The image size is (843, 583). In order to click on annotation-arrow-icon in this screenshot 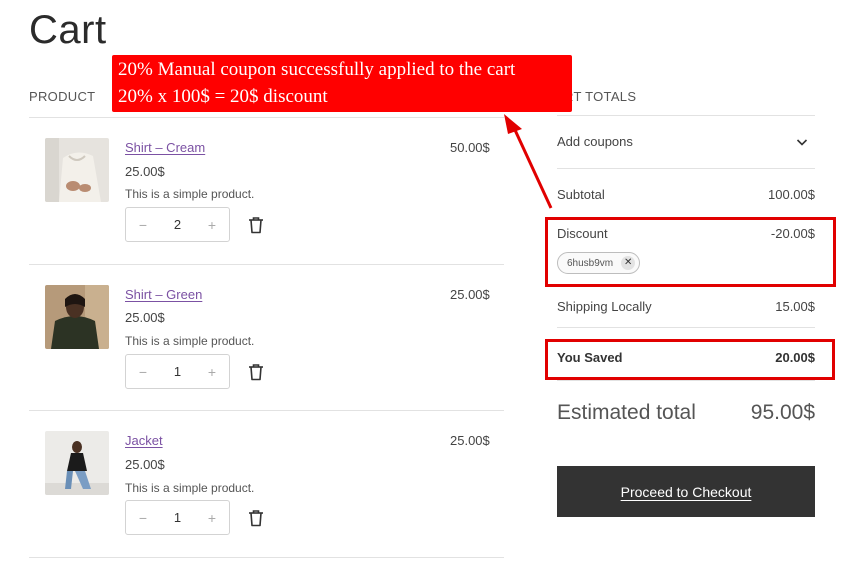, I will do `click(528, 161)`.